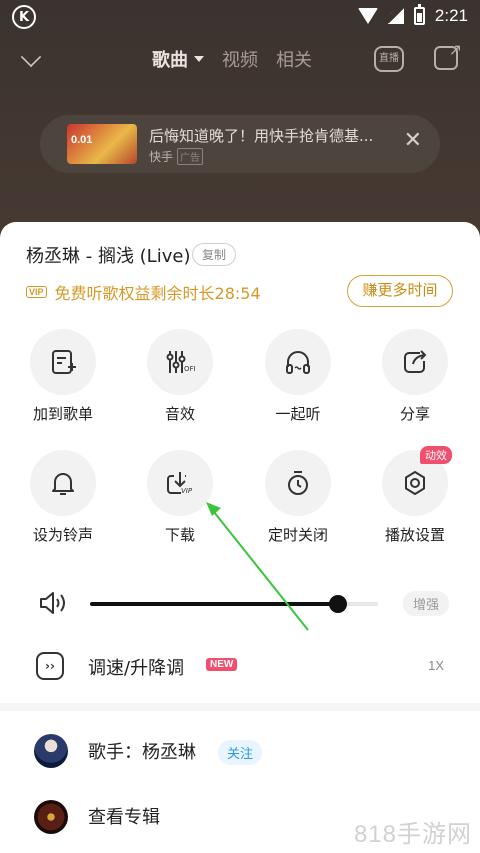 Image resolution: width=480 pixels, height=853 pixels. Describe the element at coordinates (297, 535) in the screenshot. I see `action-label: 定时关闭` at that location.